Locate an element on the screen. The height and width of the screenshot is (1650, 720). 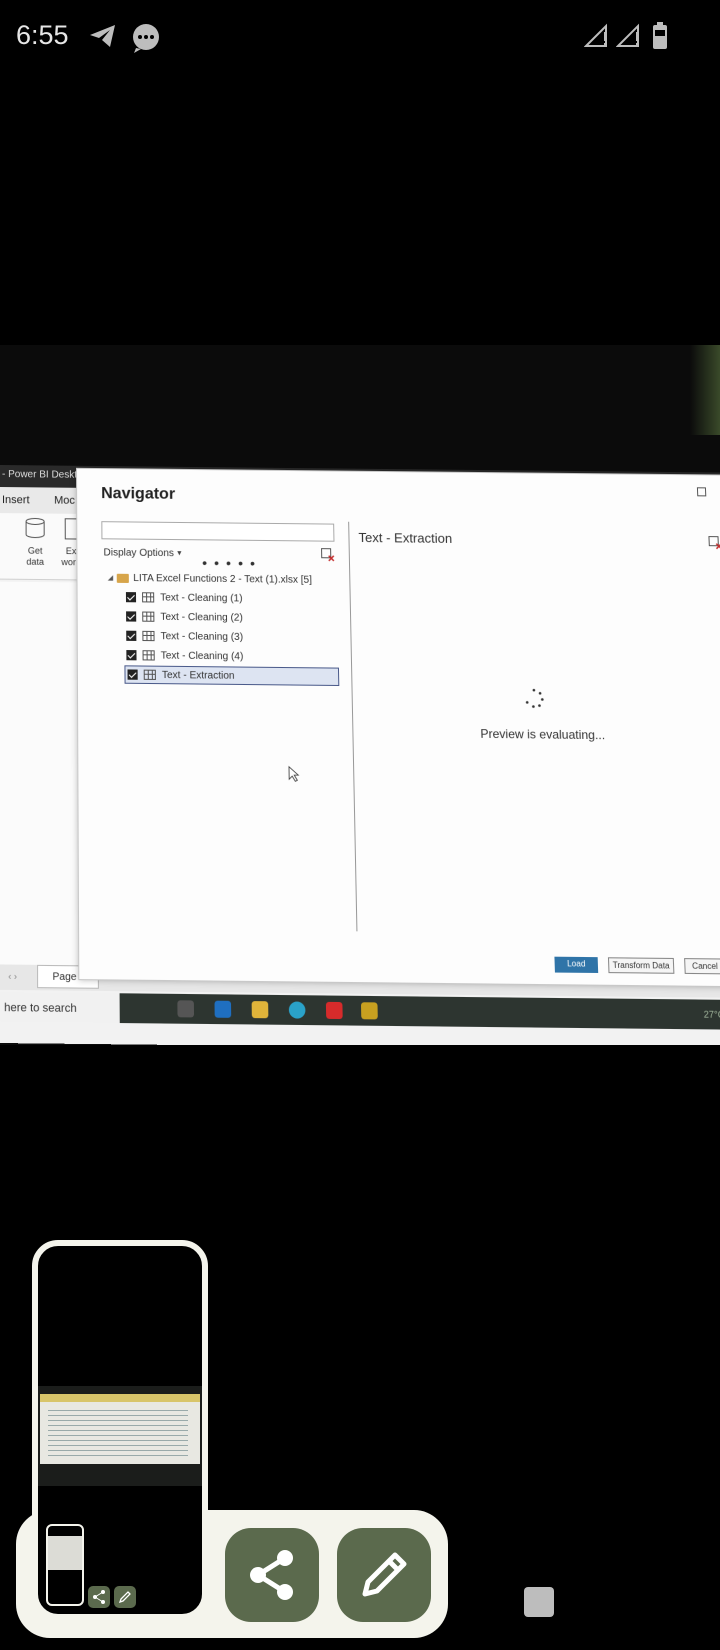
tree-item-label: Text - Cleaning (4) is located at coordinates (202, 656).